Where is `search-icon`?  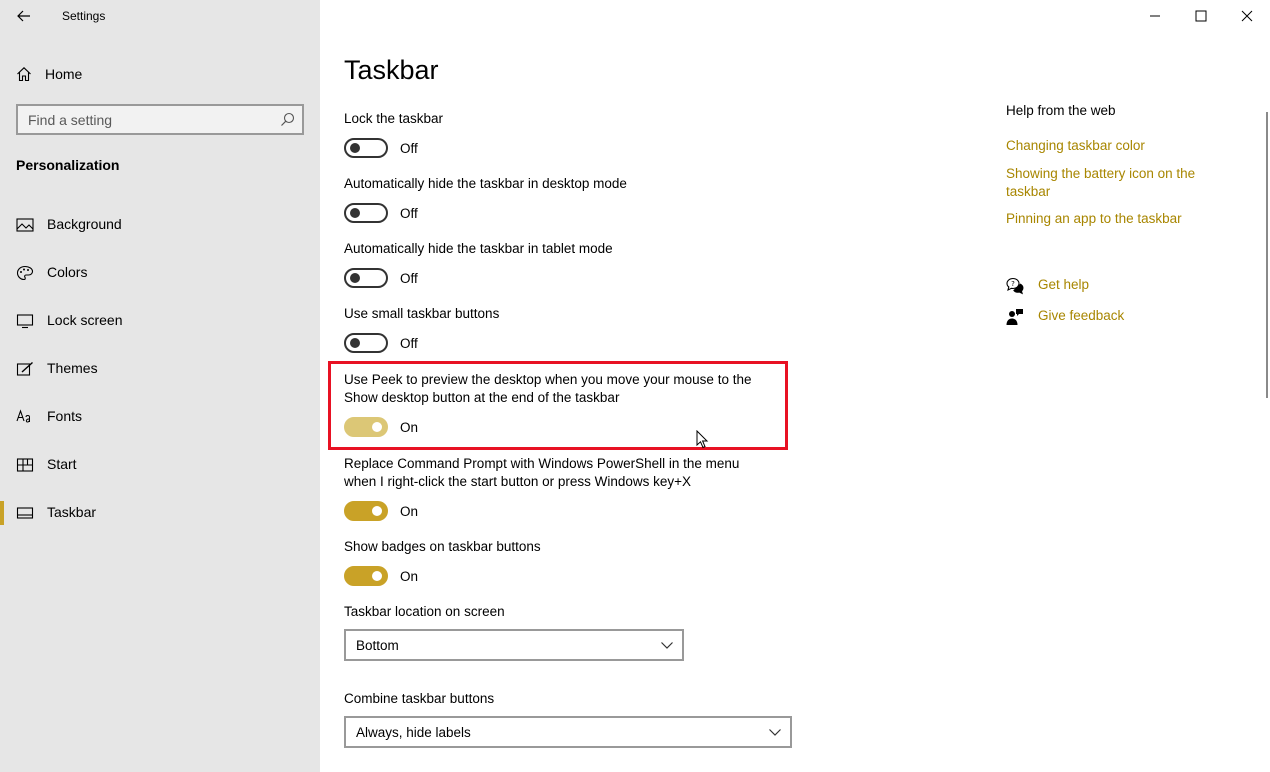 search-icon is located at coordinates (287, 119).